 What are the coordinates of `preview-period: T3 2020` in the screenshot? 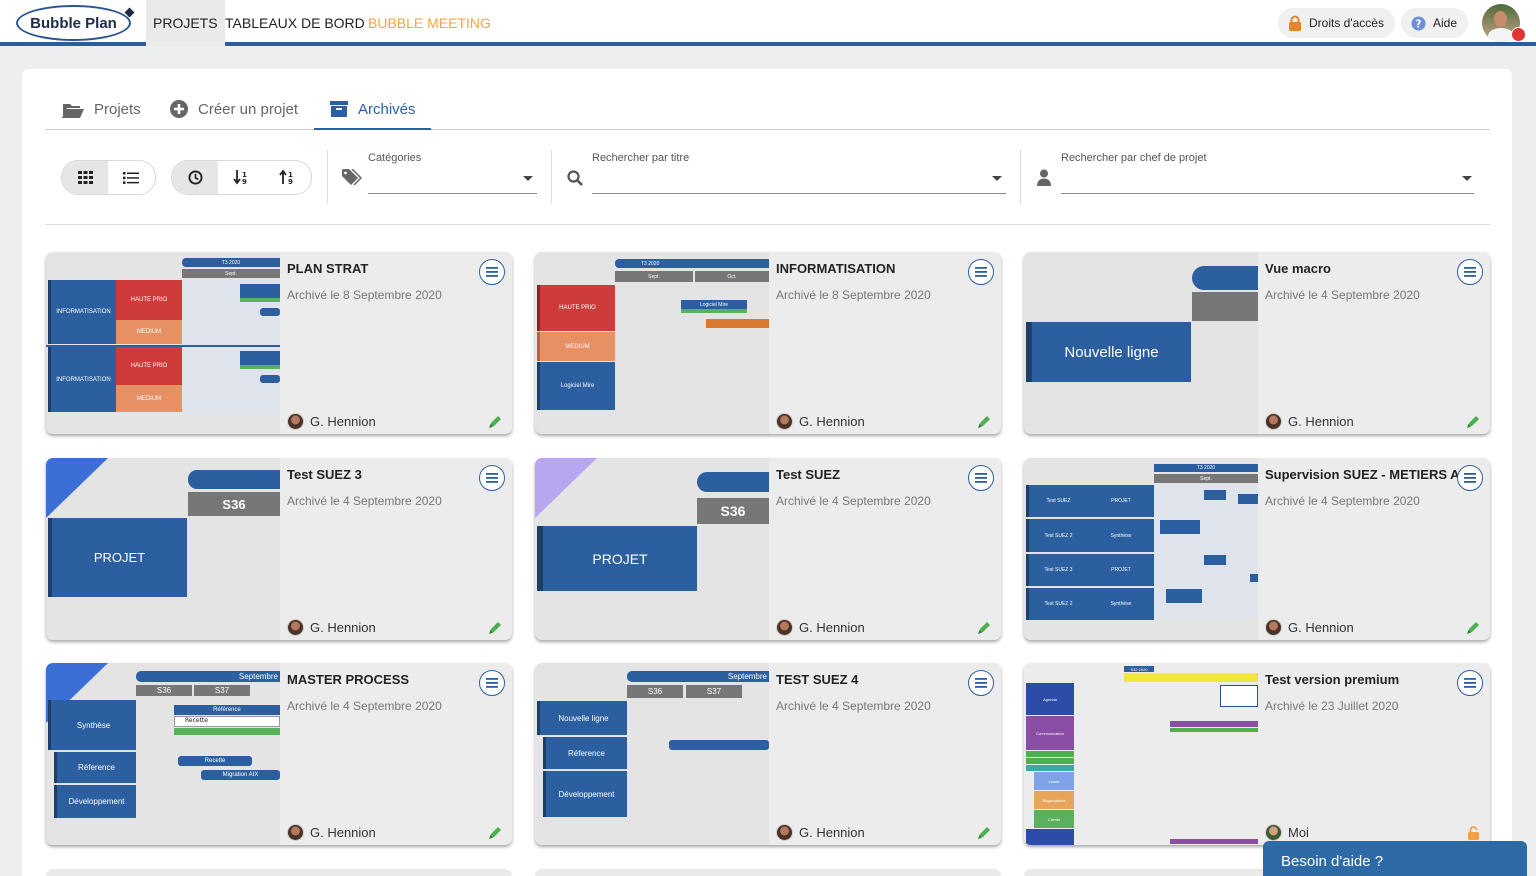 It's located at (231, 262).